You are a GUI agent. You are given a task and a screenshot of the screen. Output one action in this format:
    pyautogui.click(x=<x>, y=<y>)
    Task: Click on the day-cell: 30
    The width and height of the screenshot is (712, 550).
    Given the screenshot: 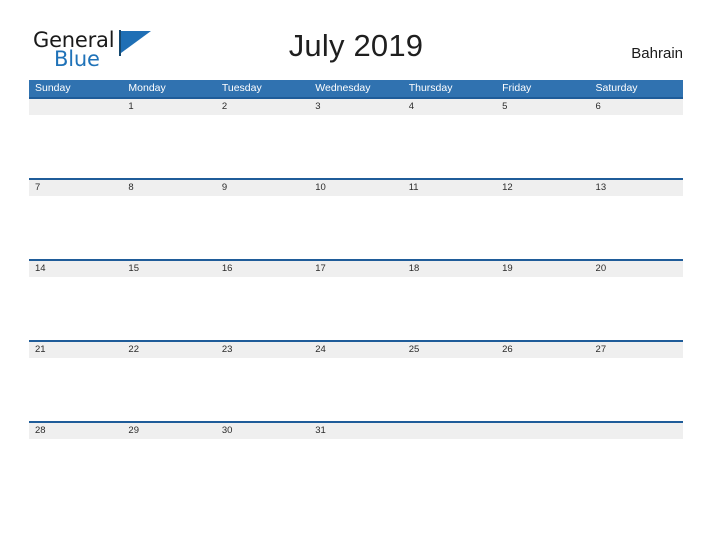 What is the action you would take?
    pyautogui.click(x=262, y=431)
    